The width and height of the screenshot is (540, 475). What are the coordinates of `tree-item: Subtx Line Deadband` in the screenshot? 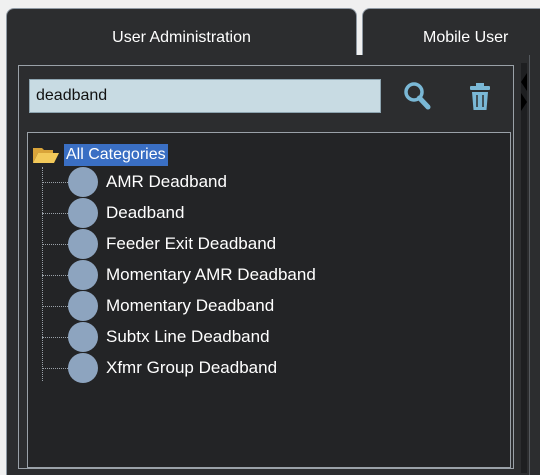 It's located at (156, 337).